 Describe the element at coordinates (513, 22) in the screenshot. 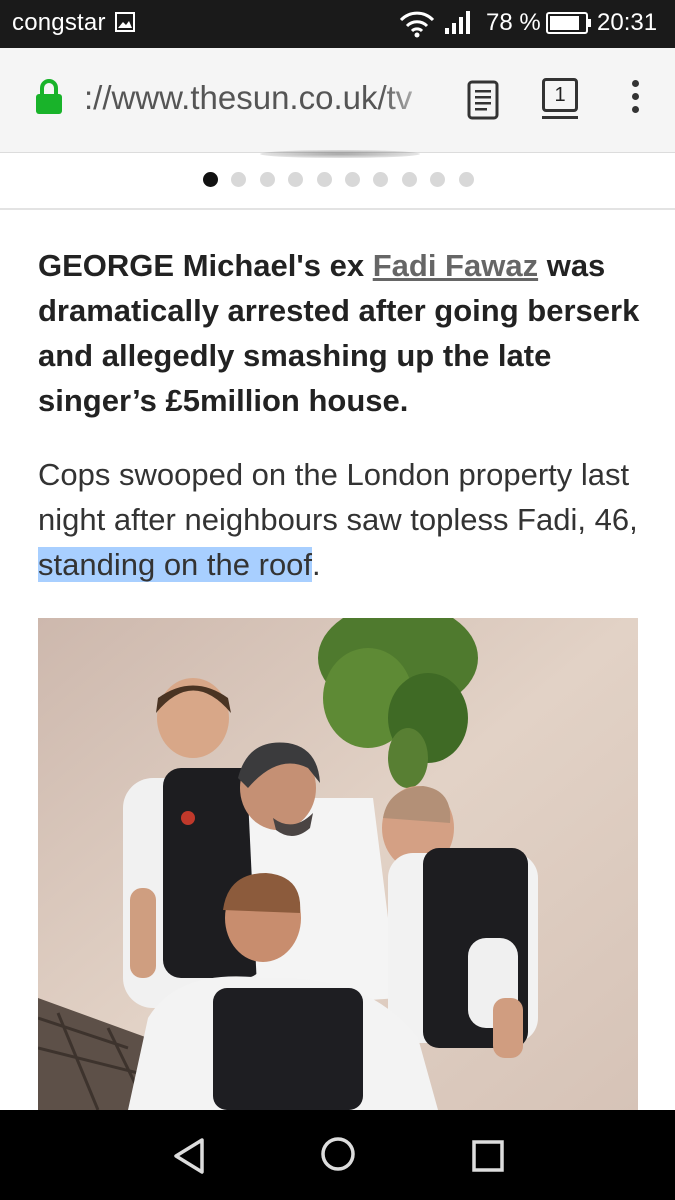

I see `battery-percent: 78 %` at that location.